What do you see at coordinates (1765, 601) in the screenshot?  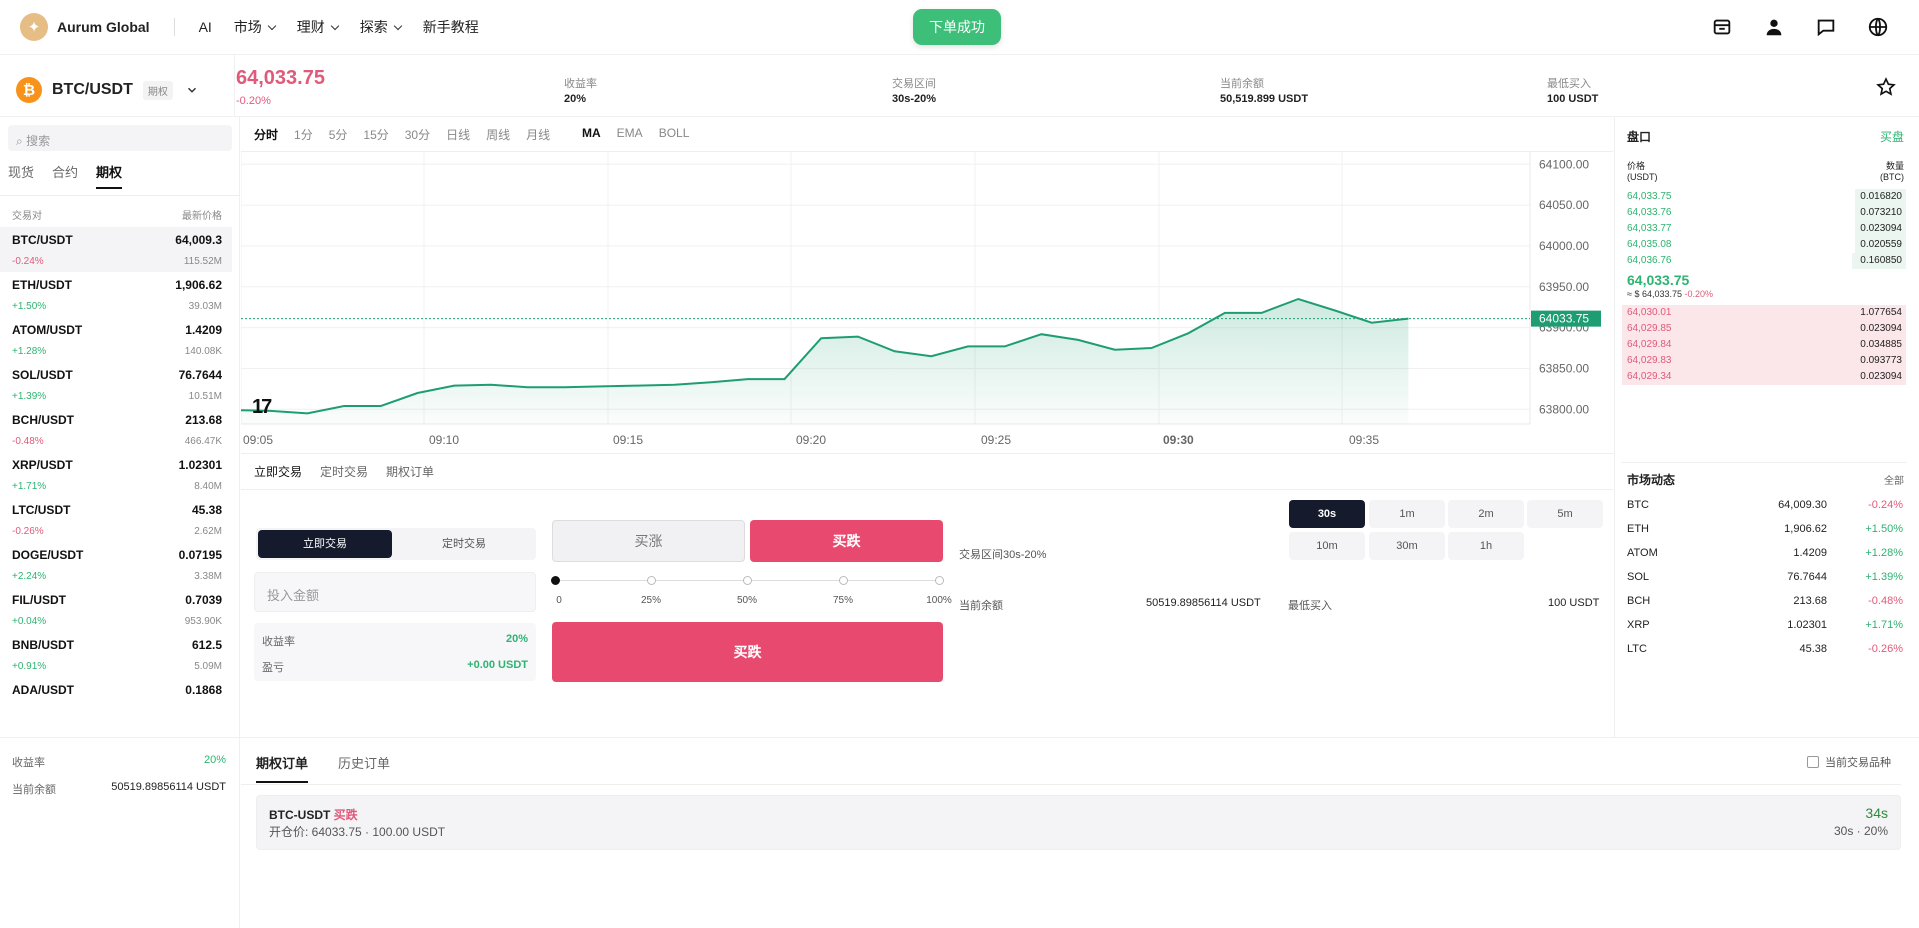 I see `market-move-row: BCH 213.68 -0.48%` at bounding box center [1765, 601].